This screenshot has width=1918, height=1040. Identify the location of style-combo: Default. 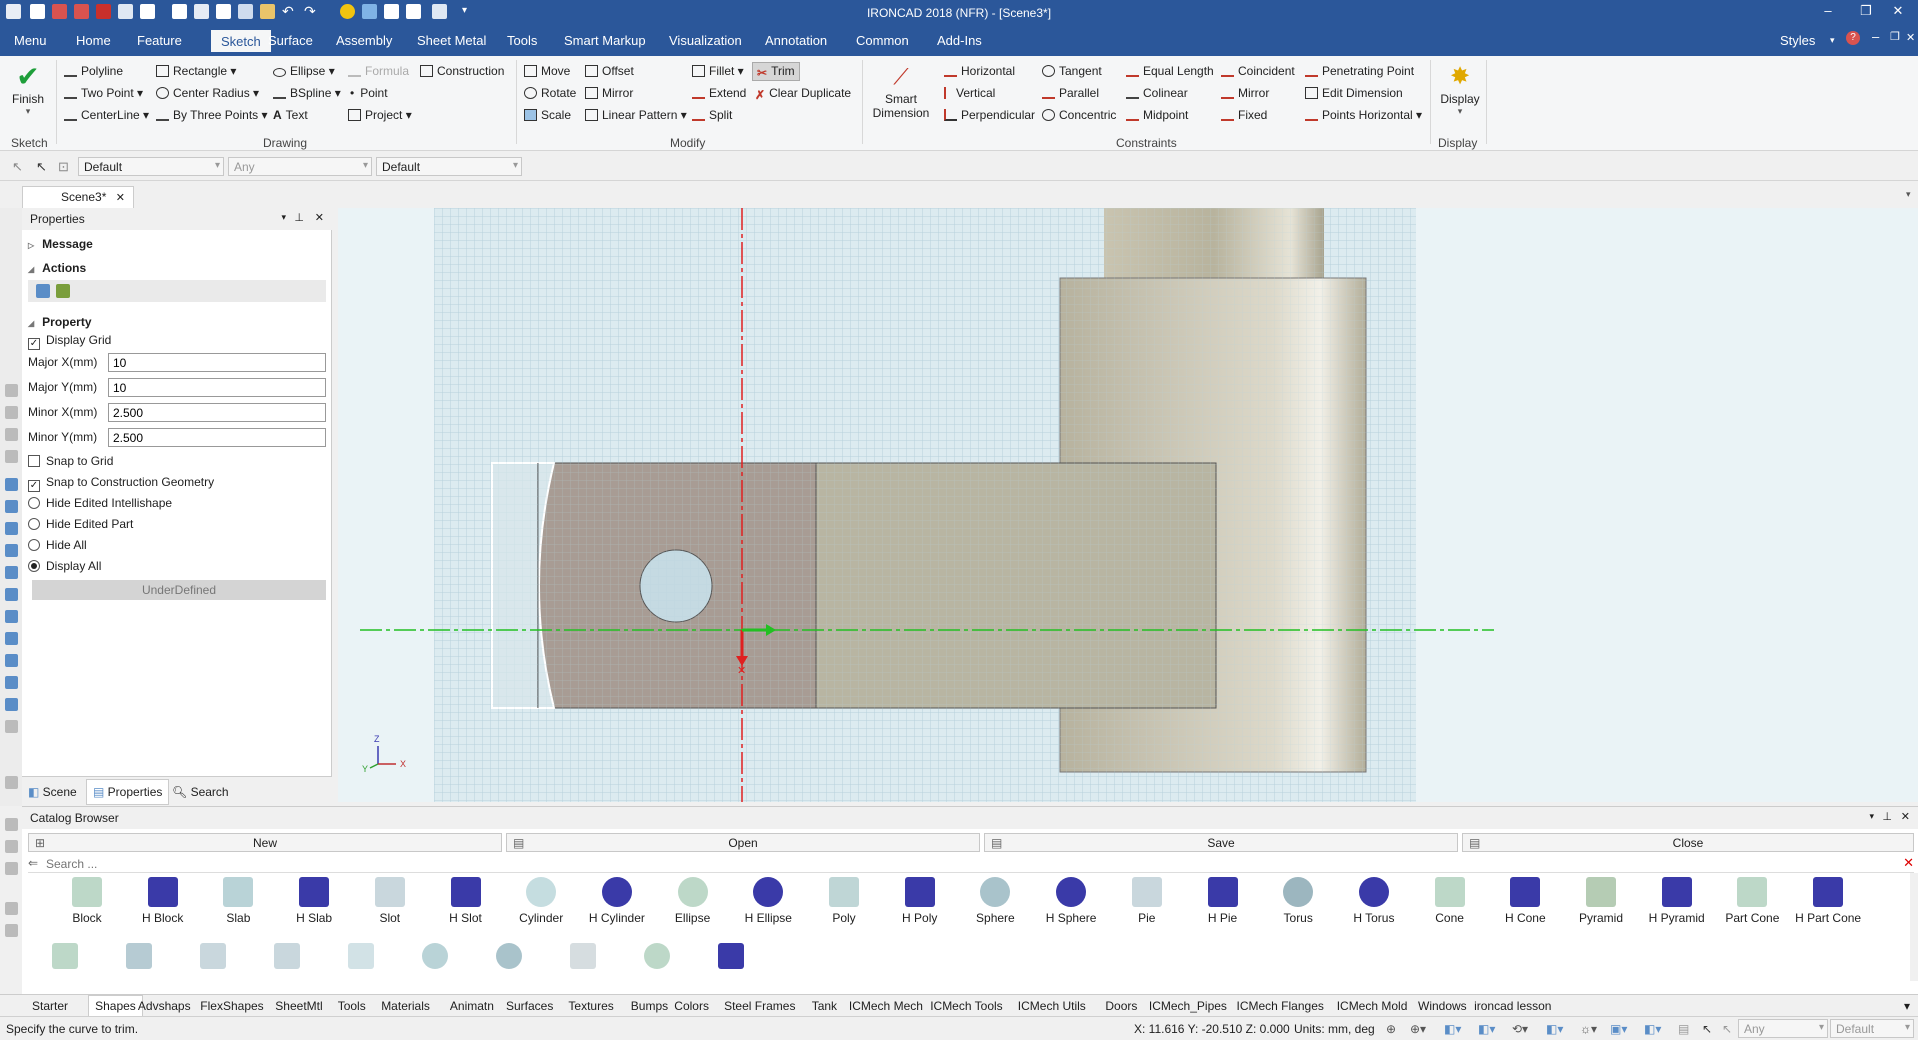
(151, 166).